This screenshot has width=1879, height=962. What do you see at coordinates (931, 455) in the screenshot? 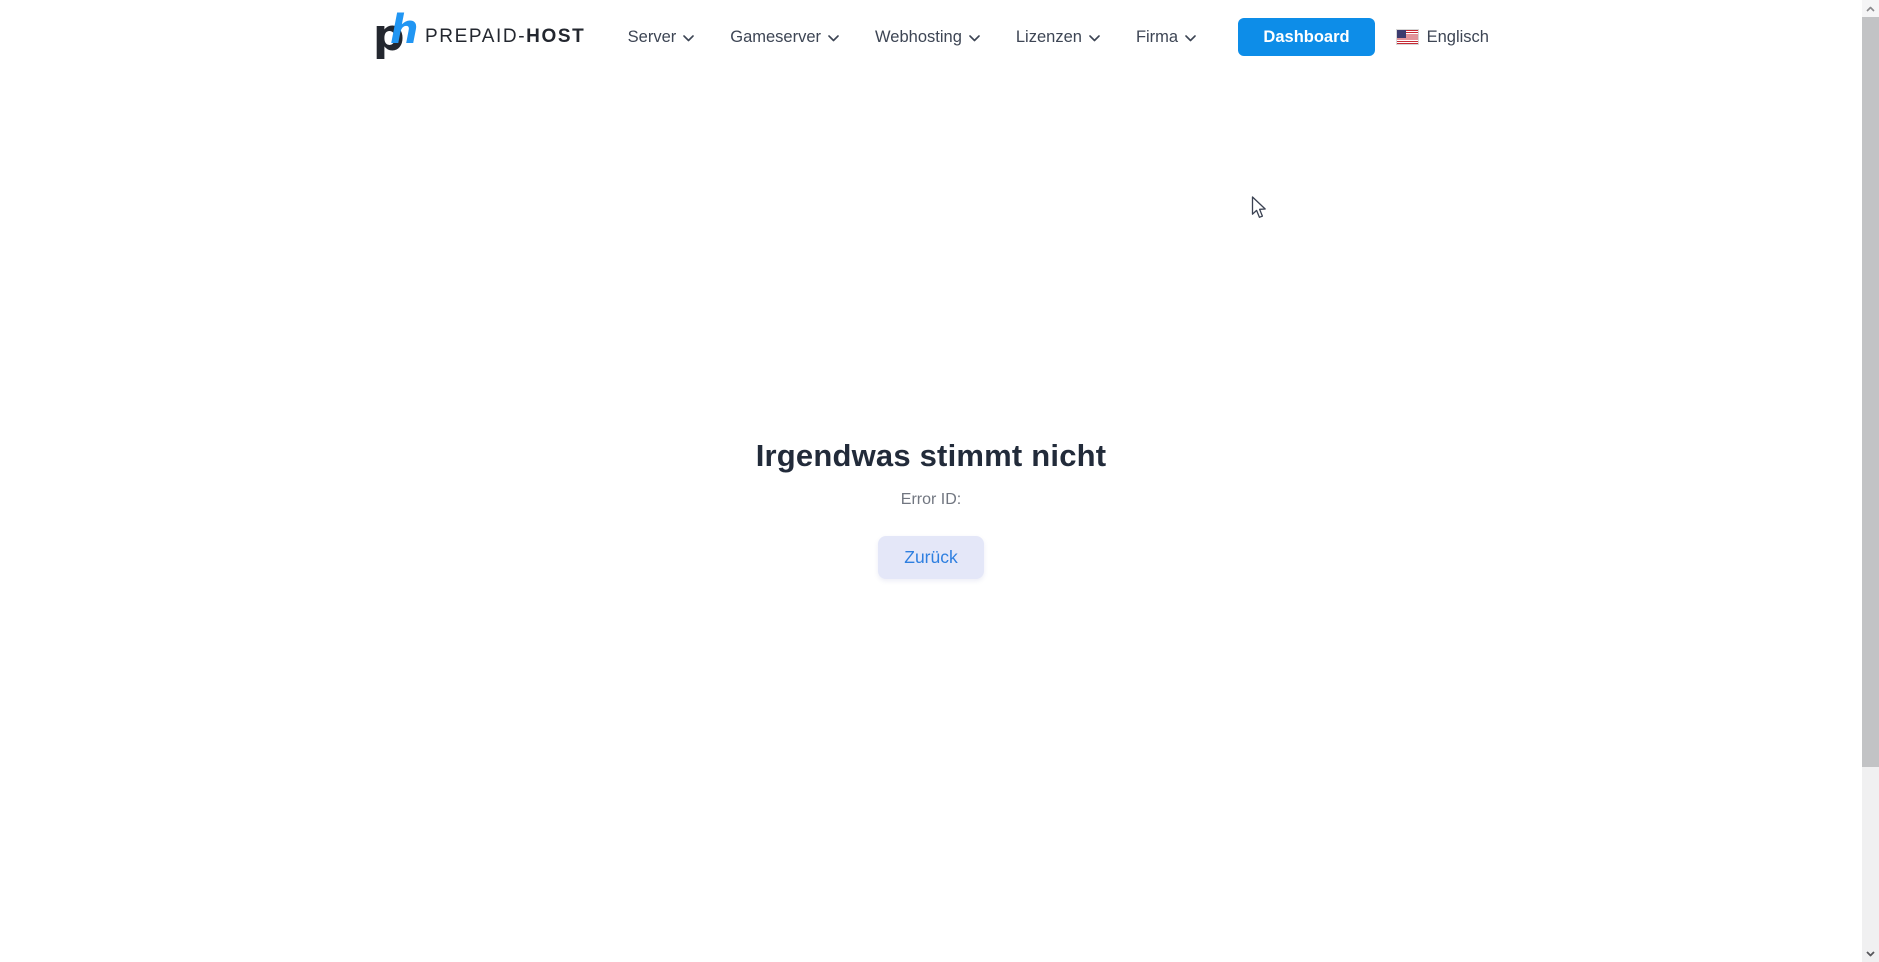
I see `page-title: Irgendwas stimmt nicht` at bounding box center [931, 455].